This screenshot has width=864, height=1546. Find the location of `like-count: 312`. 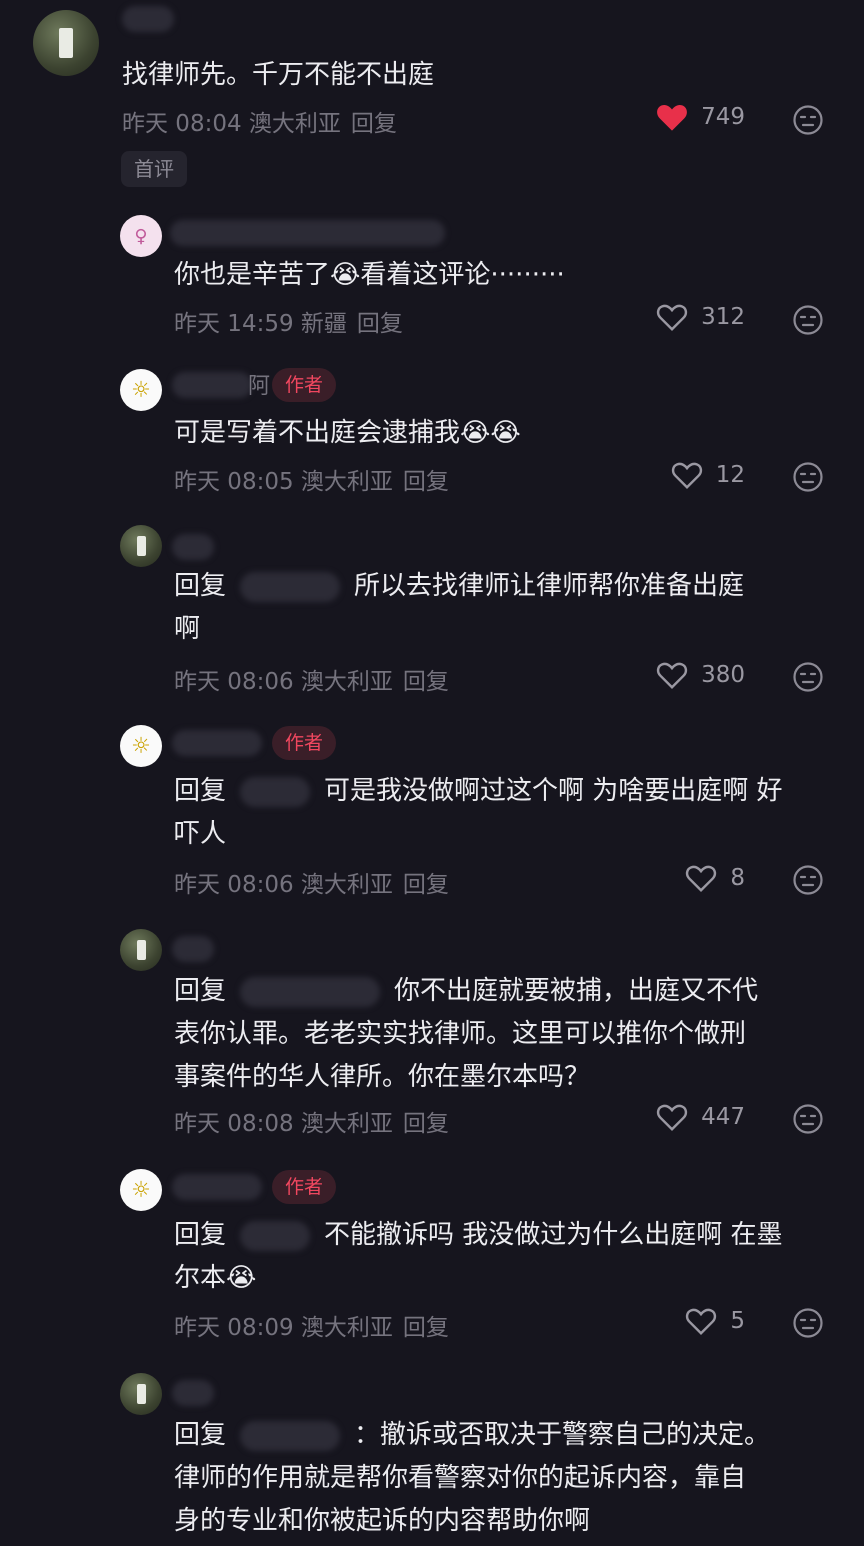

like-count: 312 is located at coordinates (723, 317).